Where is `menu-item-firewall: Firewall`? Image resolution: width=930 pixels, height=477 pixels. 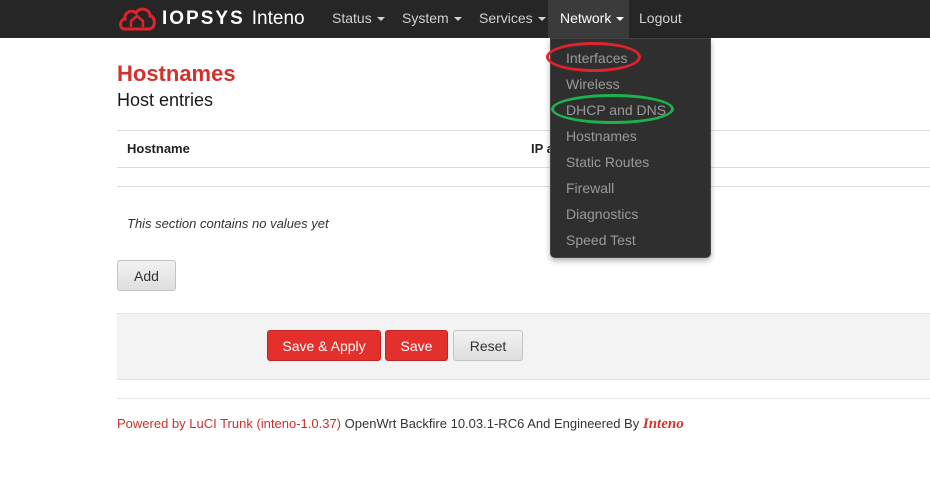 menu-item-firewall: Firewall is located at coordinates (590, 188).